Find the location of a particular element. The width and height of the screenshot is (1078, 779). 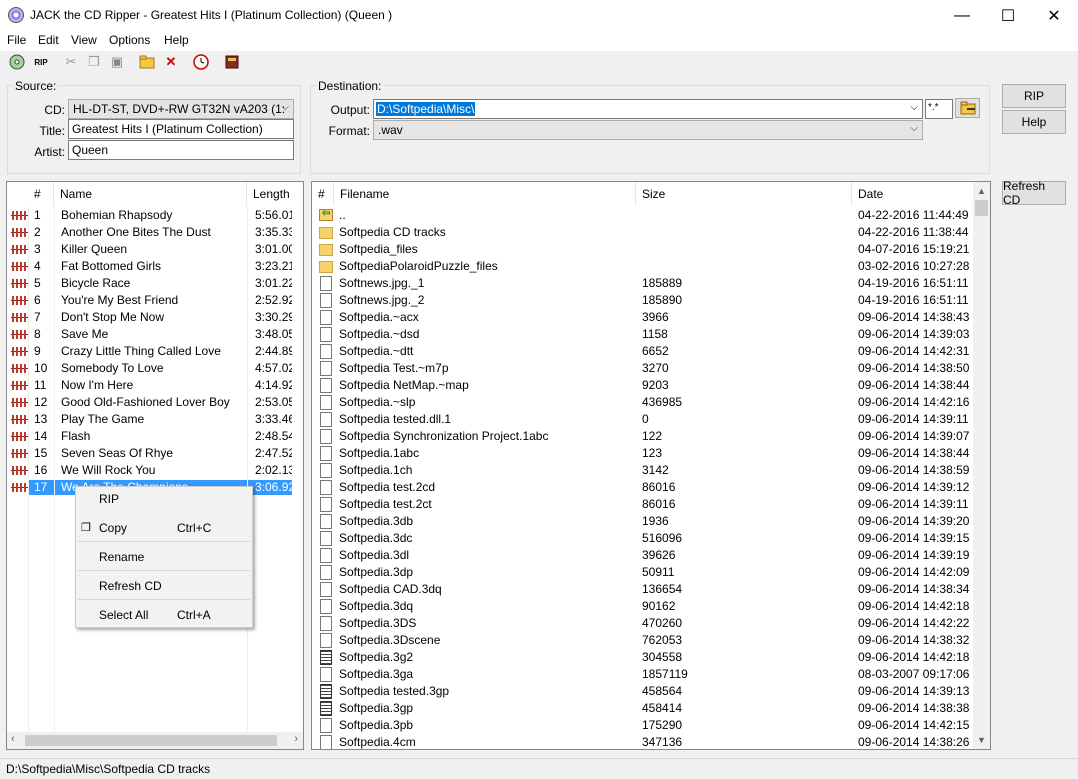

chevron-down-icon: ▼ is located at coordinates (981, 740).